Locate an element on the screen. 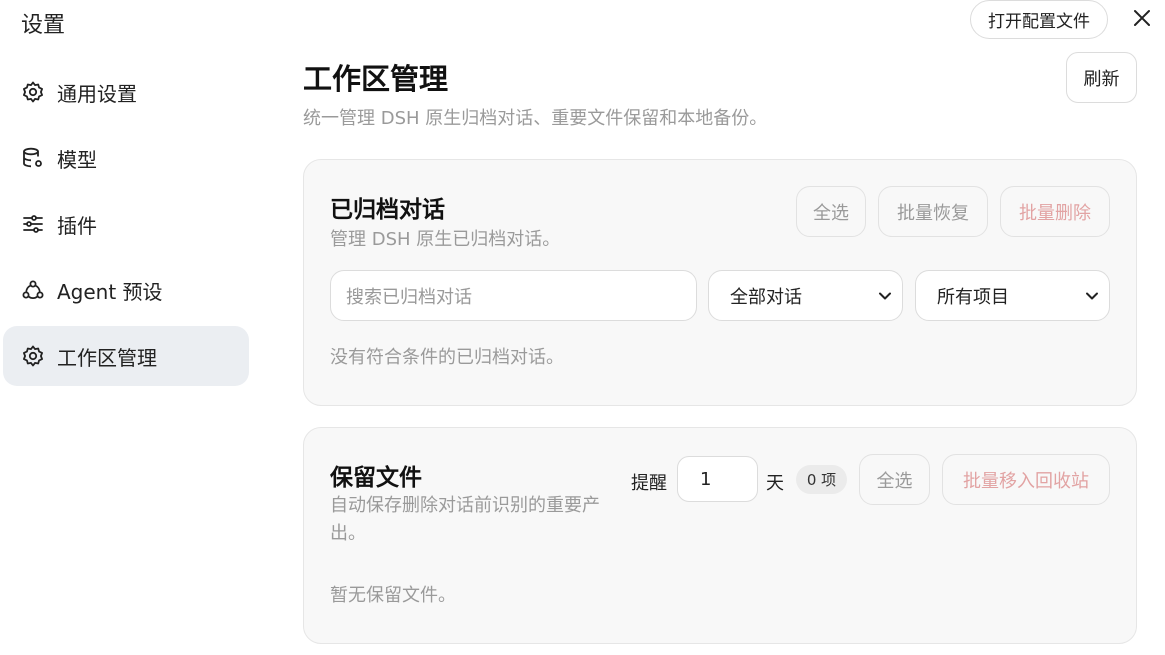  retained-empty-text: 暂无保留文件。 is located at coordinates (393, 595).